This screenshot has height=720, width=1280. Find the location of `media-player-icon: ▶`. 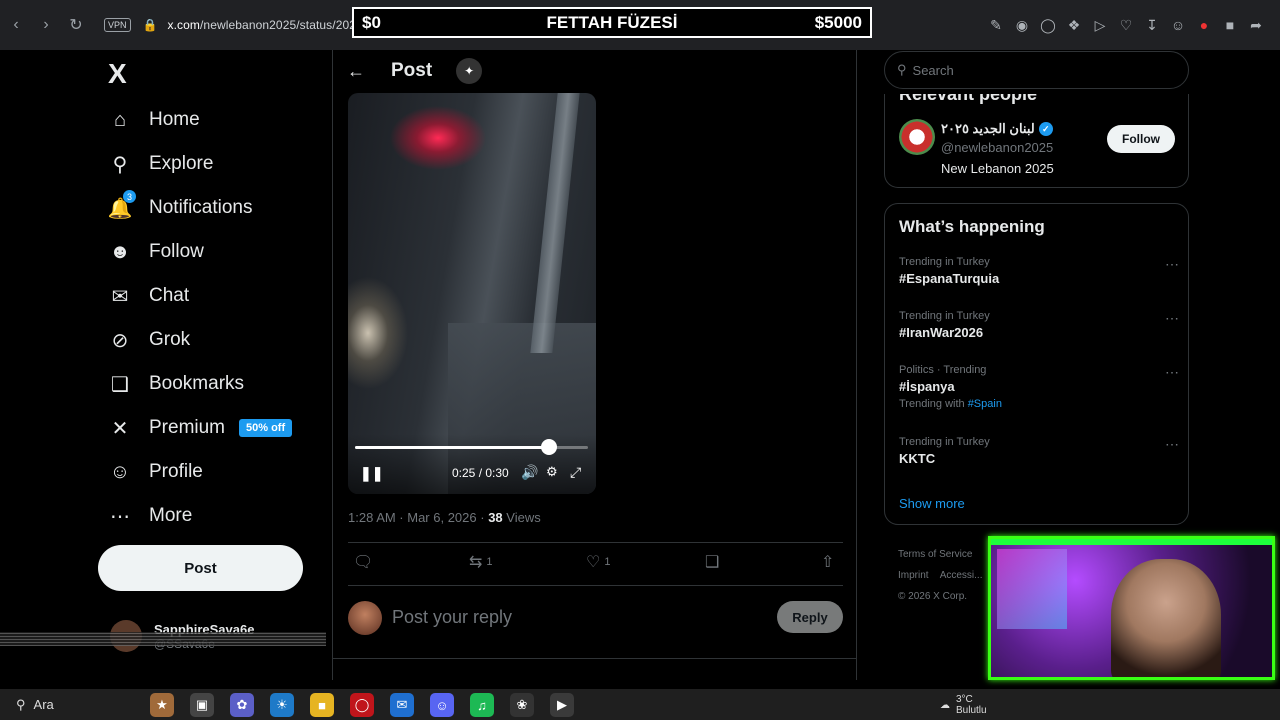

media-player-icon: ▶ is located at coordinates (562, 705).